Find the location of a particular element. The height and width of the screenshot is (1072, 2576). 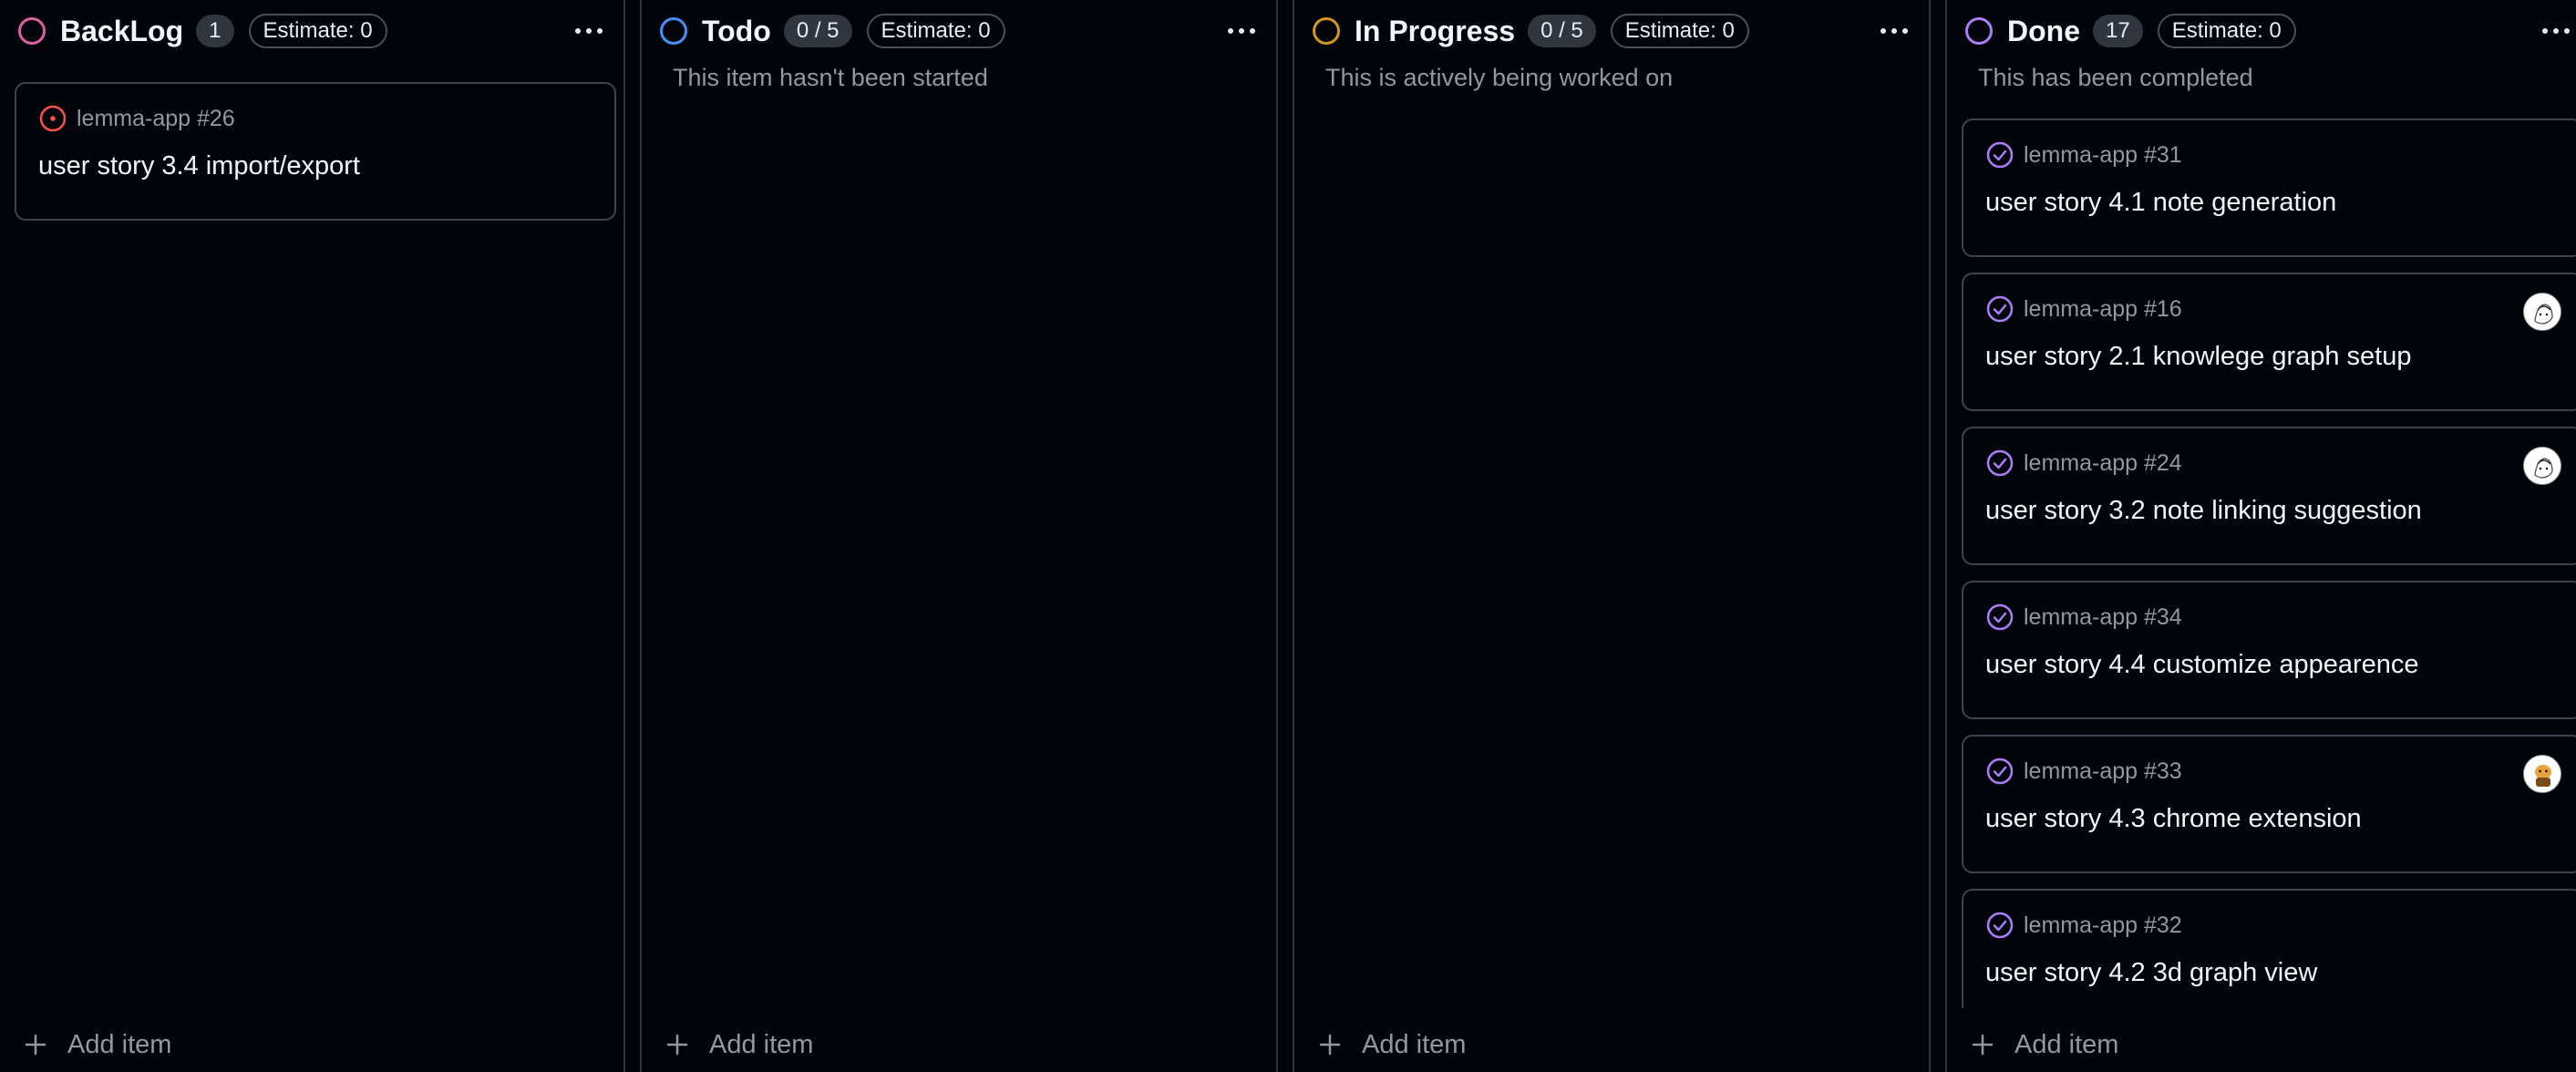

card-repo-label: lemma-app #34 is located at coordinates (2103, 616).